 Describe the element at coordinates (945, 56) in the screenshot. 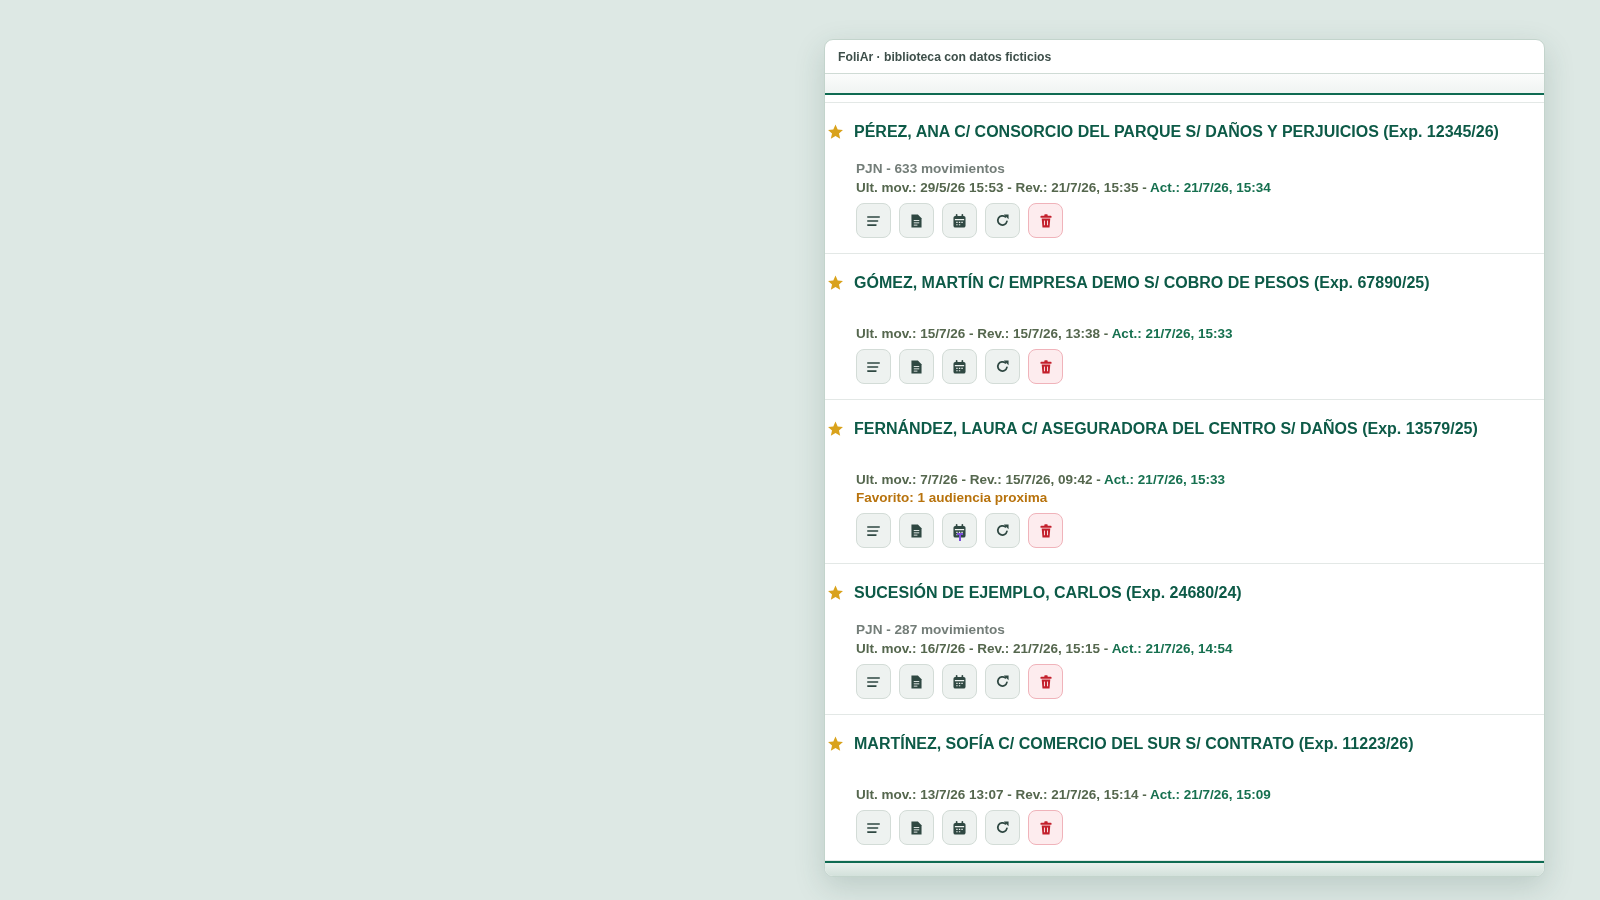

I see `window-title: FoliAr · biblioteca con datos ficticios` at that location.